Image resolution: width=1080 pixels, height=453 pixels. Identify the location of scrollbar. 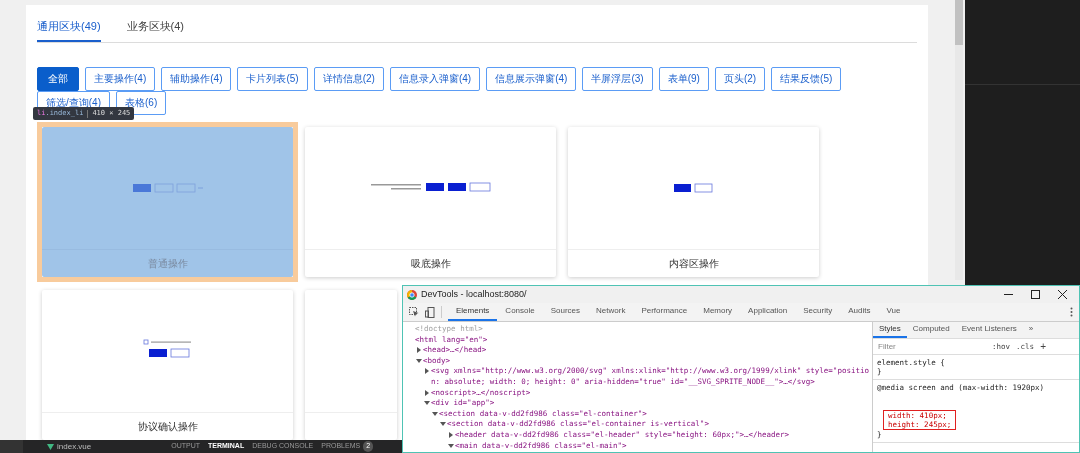
(959, 140).